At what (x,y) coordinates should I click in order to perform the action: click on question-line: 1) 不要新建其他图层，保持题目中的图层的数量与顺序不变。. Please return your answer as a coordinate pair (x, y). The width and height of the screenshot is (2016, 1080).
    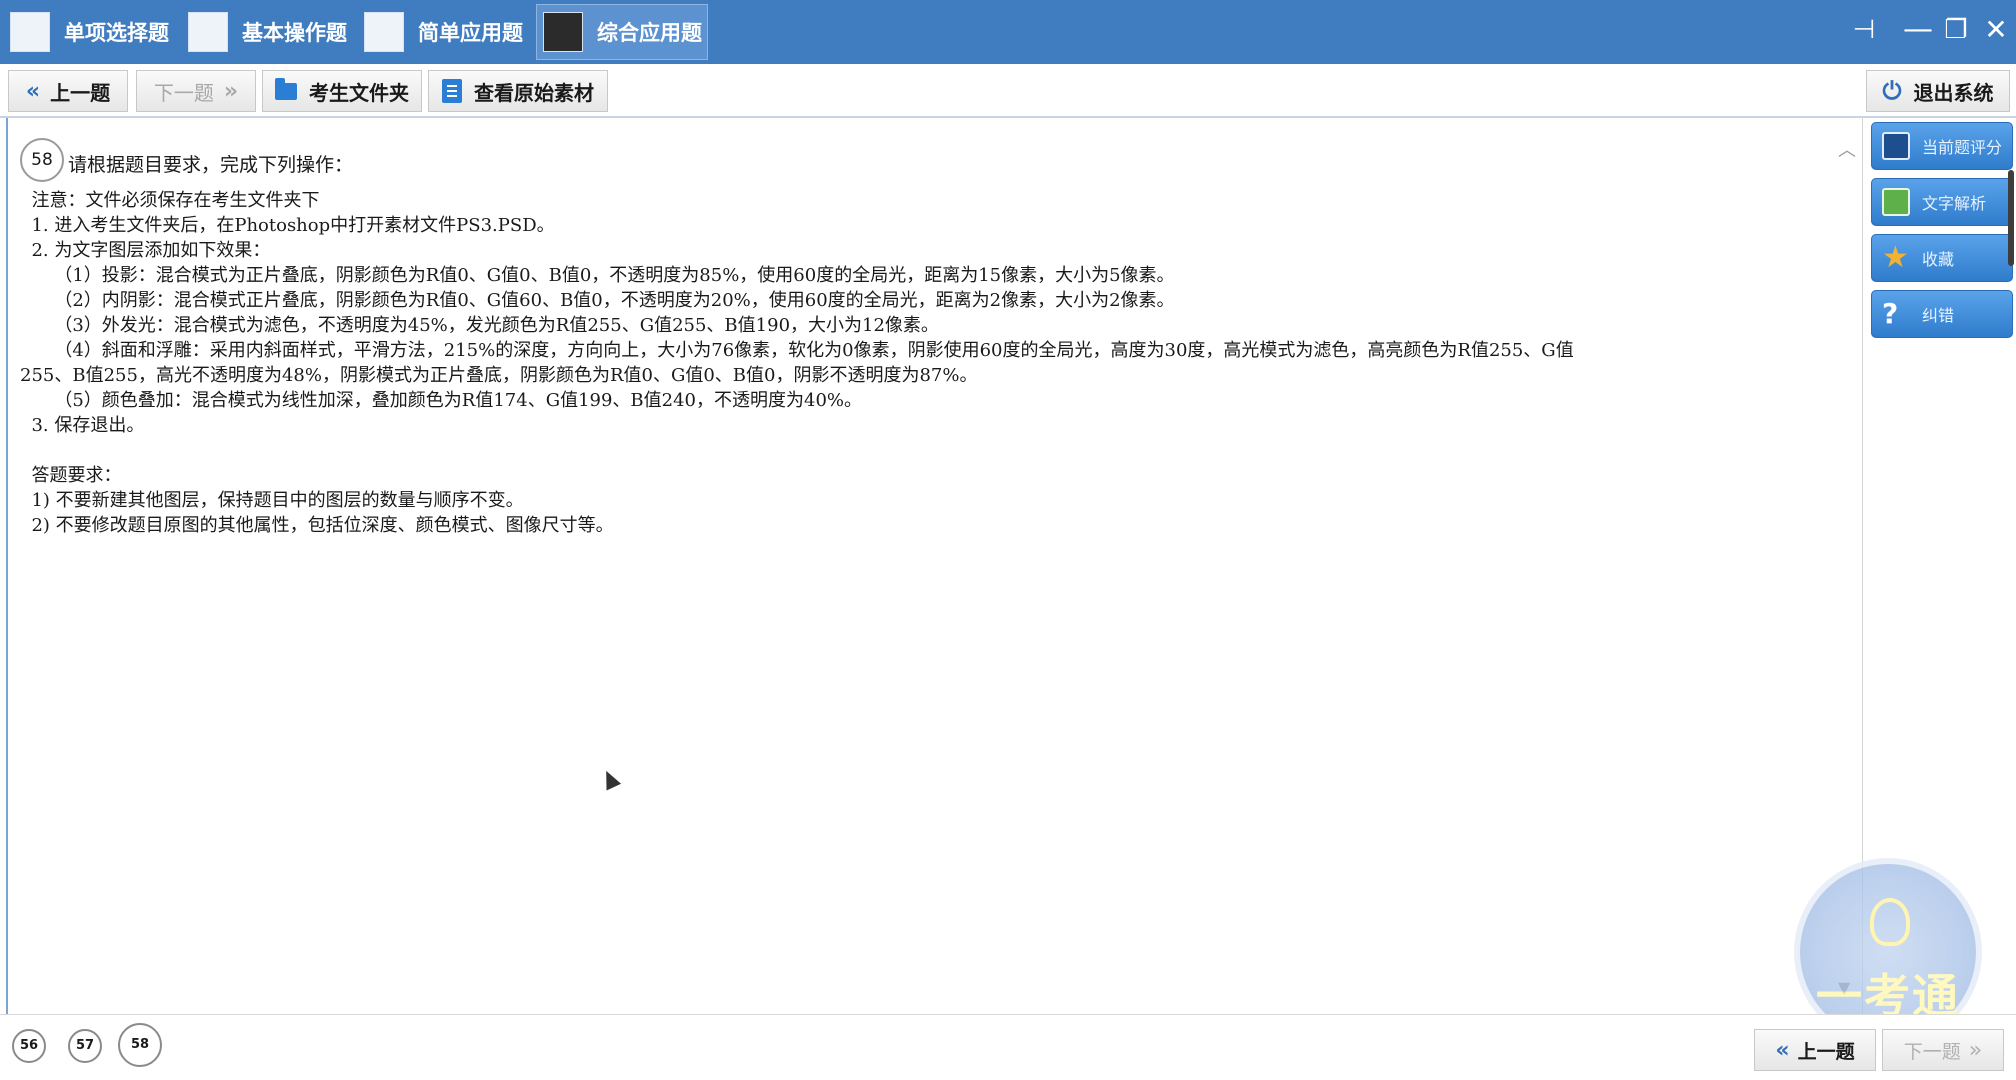
    Looking at the image, I should click on (272, 500).